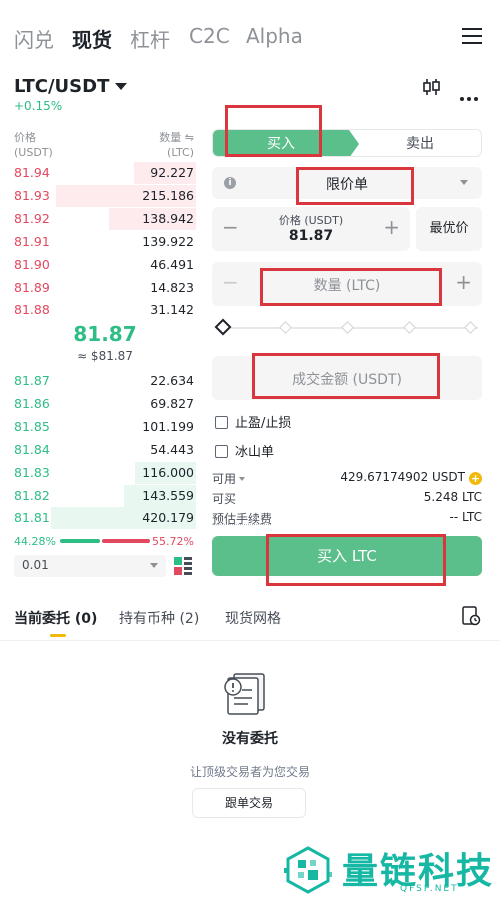 The height and width of the screenshot is (903, 500). Describe the element at coordinates (465, 517) in the screenshot. I see `fee-value: -- LTC` at that location.